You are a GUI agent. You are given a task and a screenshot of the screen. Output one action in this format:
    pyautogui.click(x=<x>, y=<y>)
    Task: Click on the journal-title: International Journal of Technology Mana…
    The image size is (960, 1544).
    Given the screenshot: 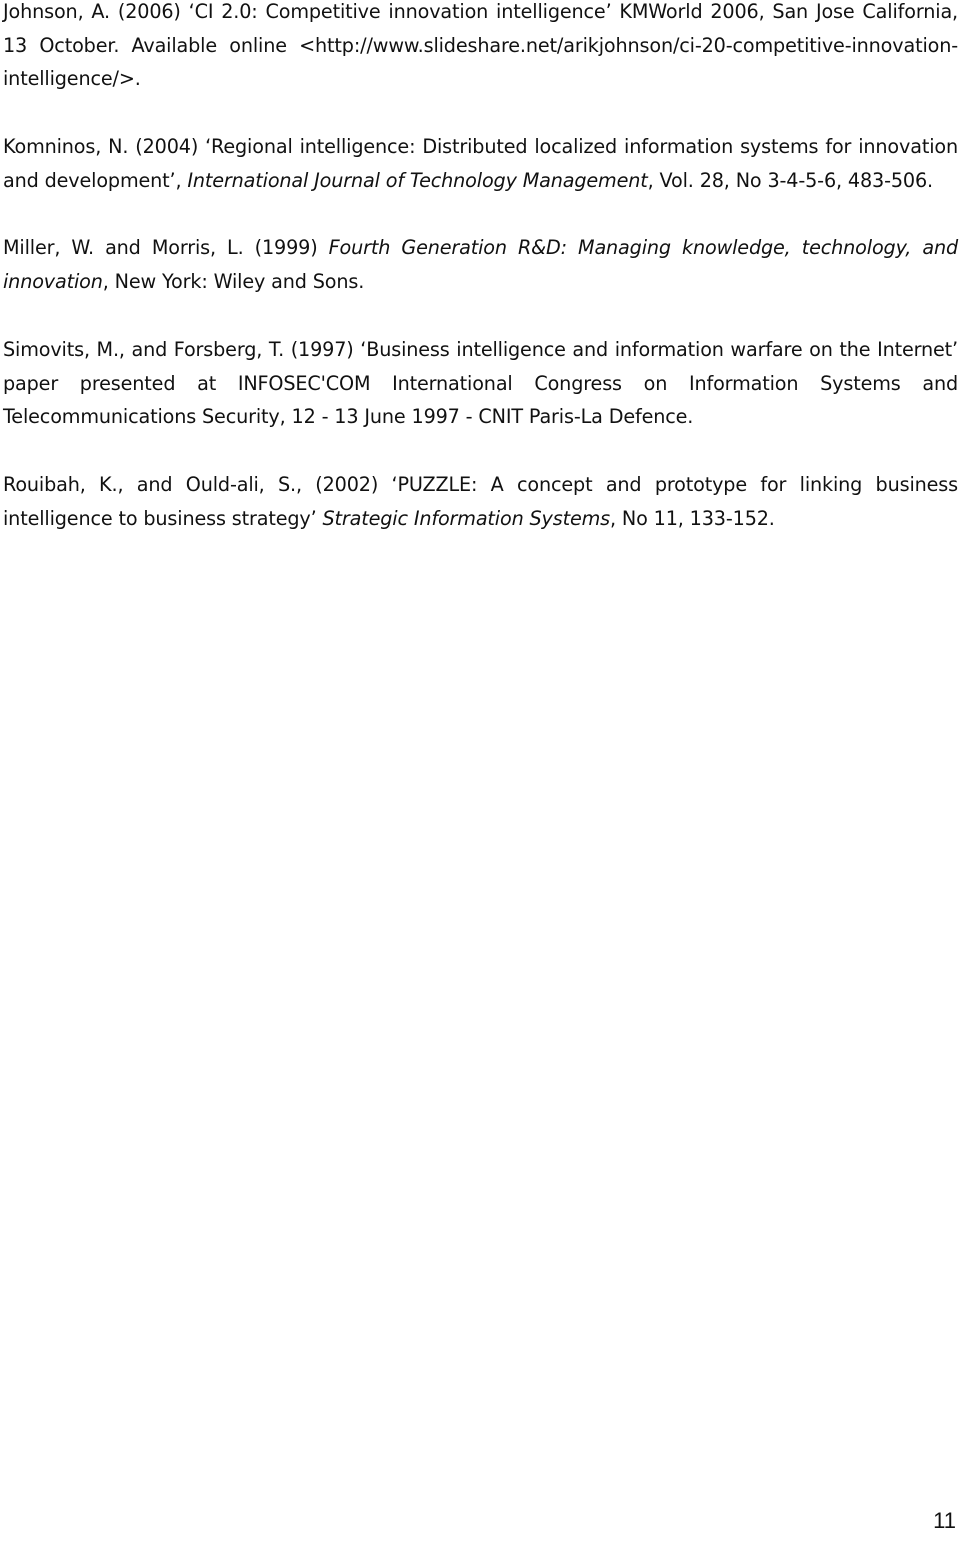 What is the action you would take?
    pyautogui.click(x=417, y=180)
    